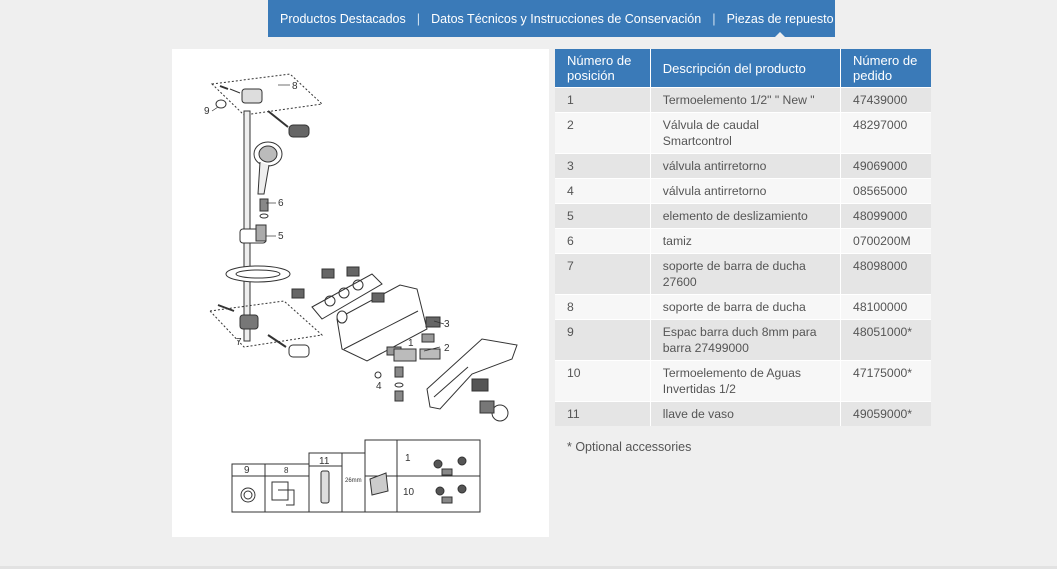 Image resolution: width=1057 pixels, height=569 pixels. What do you see at coordinates (746, 340) in the screenshot?
I see `cell-description: Espac barra duch 8mm para barra 27499000` at bounding box center [746, 340].